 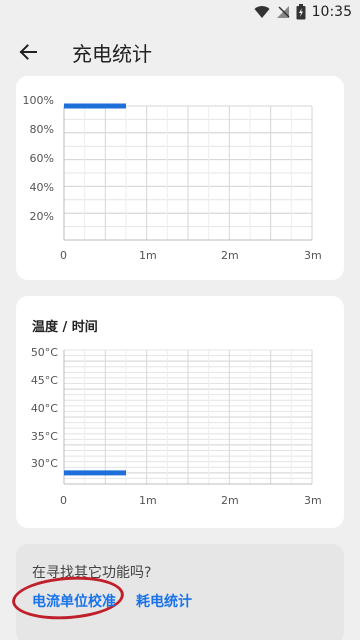 I want to click on y-tick-label: 40°C, so click(x=44, y=408).